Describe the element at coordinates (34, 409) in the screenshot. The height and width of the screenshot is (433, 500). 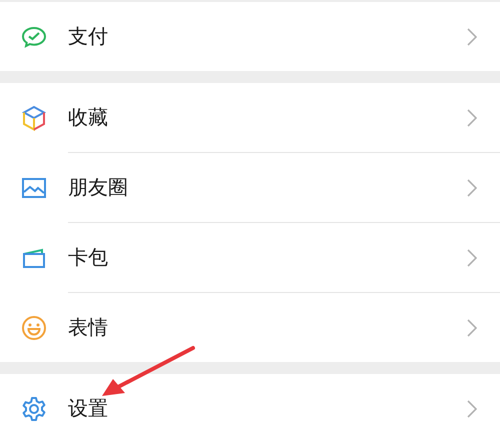
I see `settings-icon` at that location.